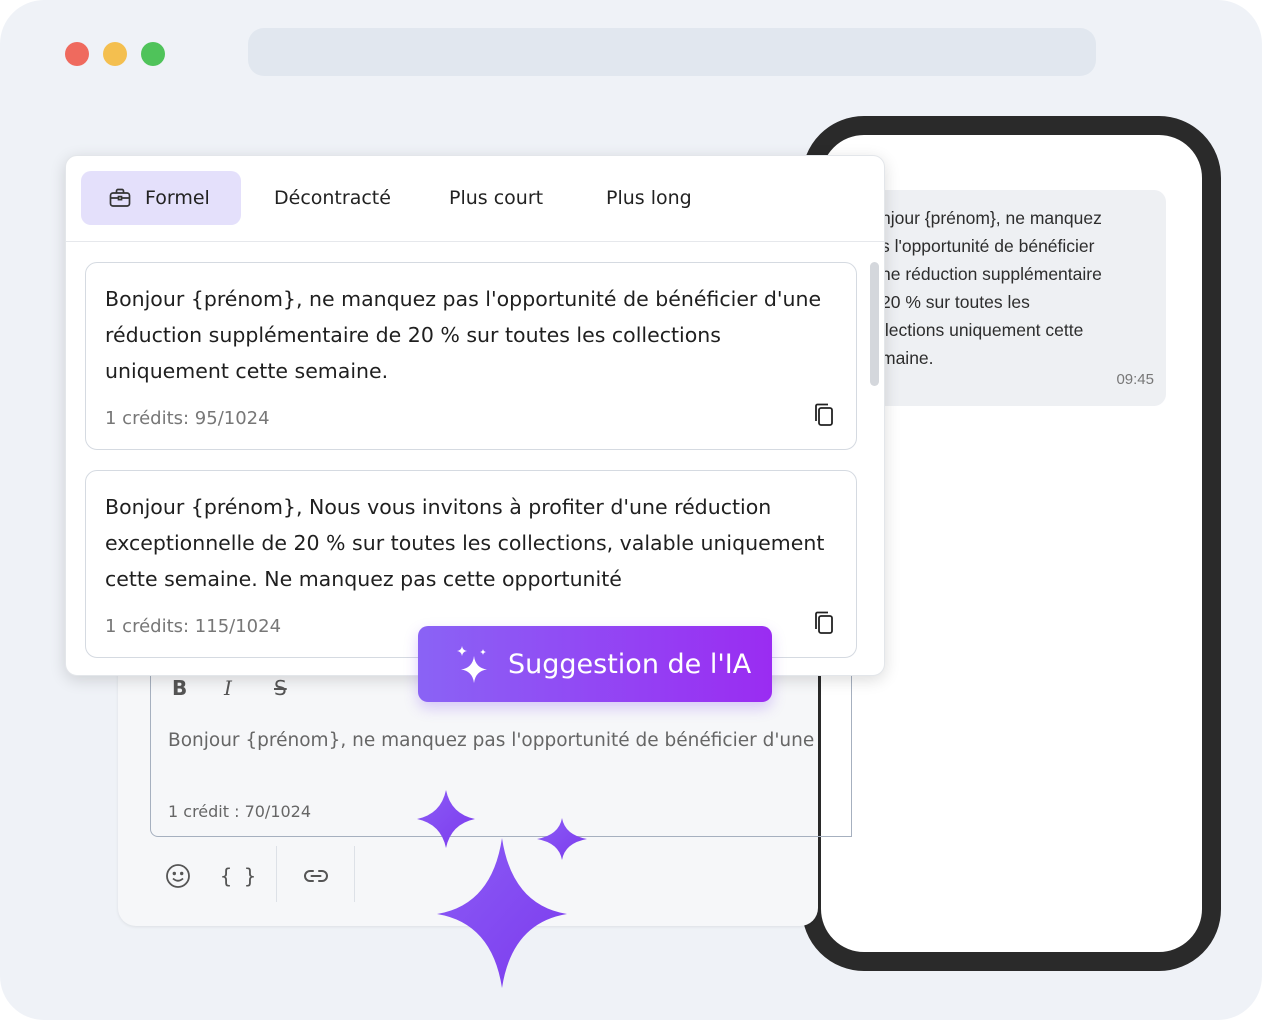  I want to click on strikethrough-button: S, so click(280, 688).